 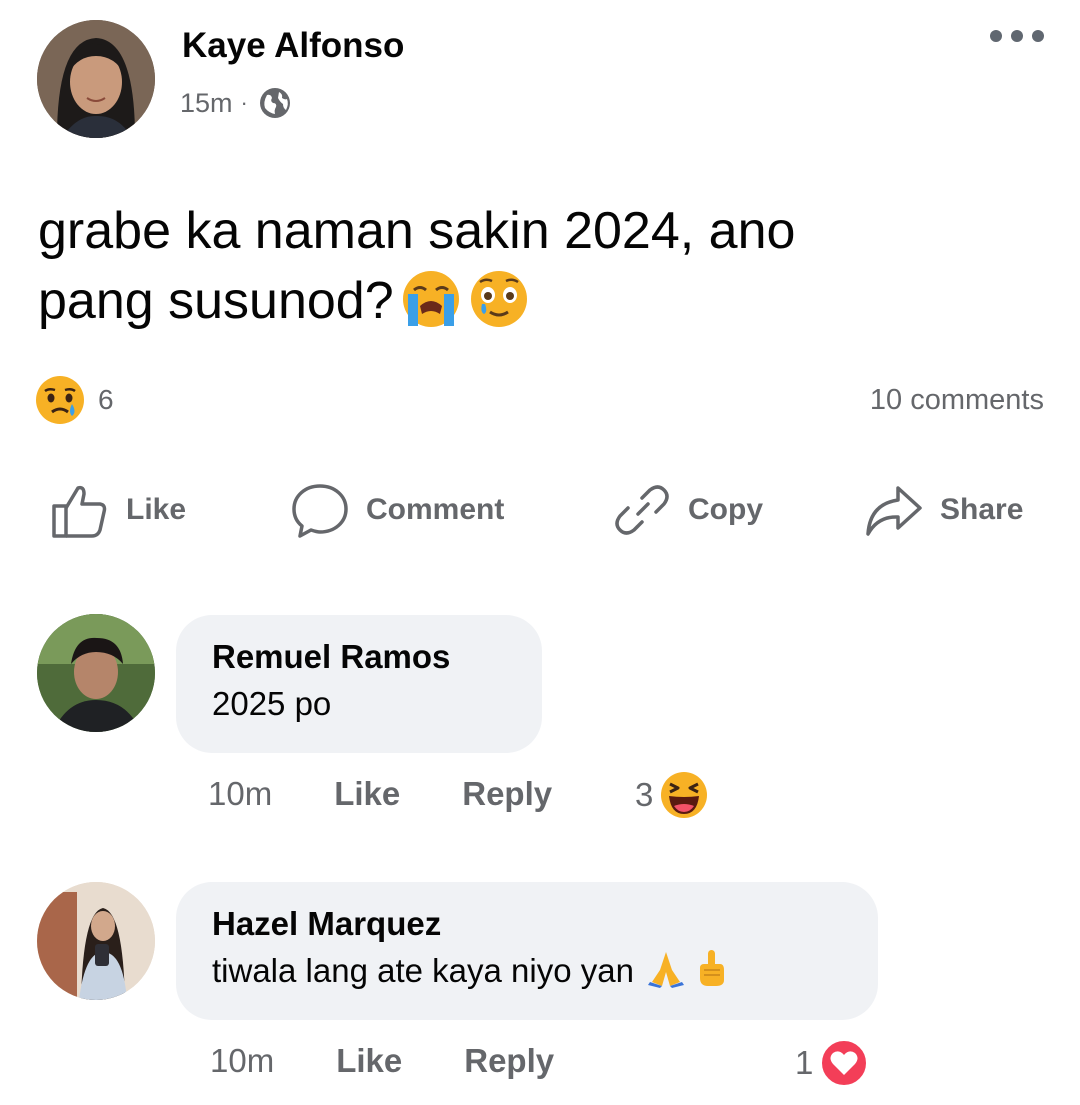 What do you see at coordinates (725, 509) in the screenshot?
I see `copy-label: Copy` at bounding box center [725, 509].